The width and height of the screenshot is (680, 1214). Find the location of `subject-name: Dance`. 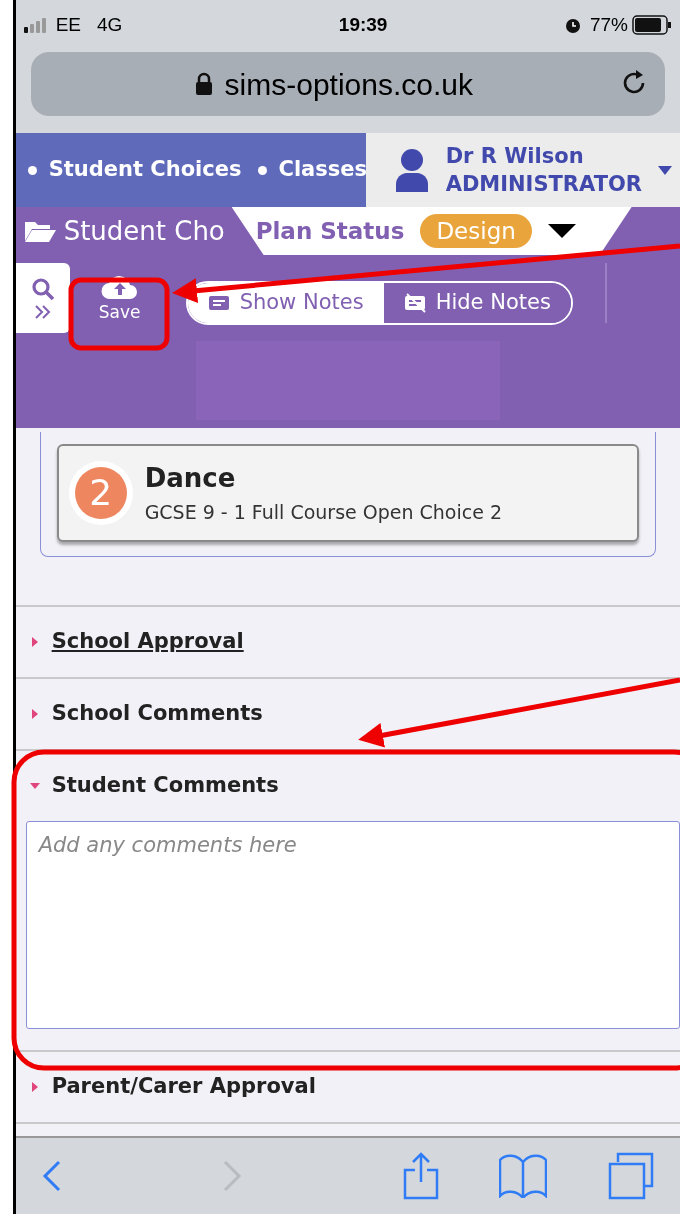

subject-name: Dance is located at coordinates (190, 479).